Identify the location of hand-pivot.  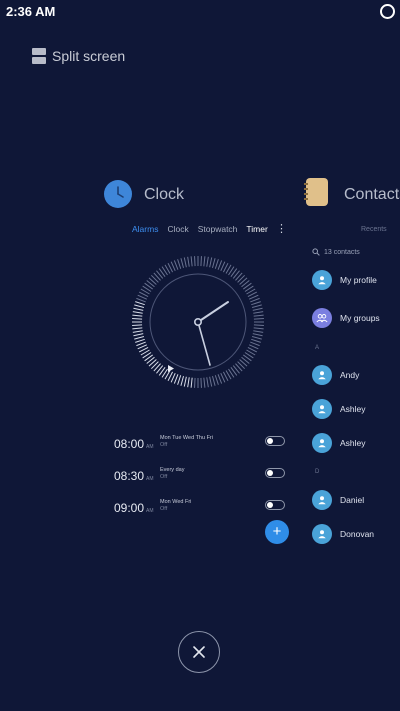
(198, 322).